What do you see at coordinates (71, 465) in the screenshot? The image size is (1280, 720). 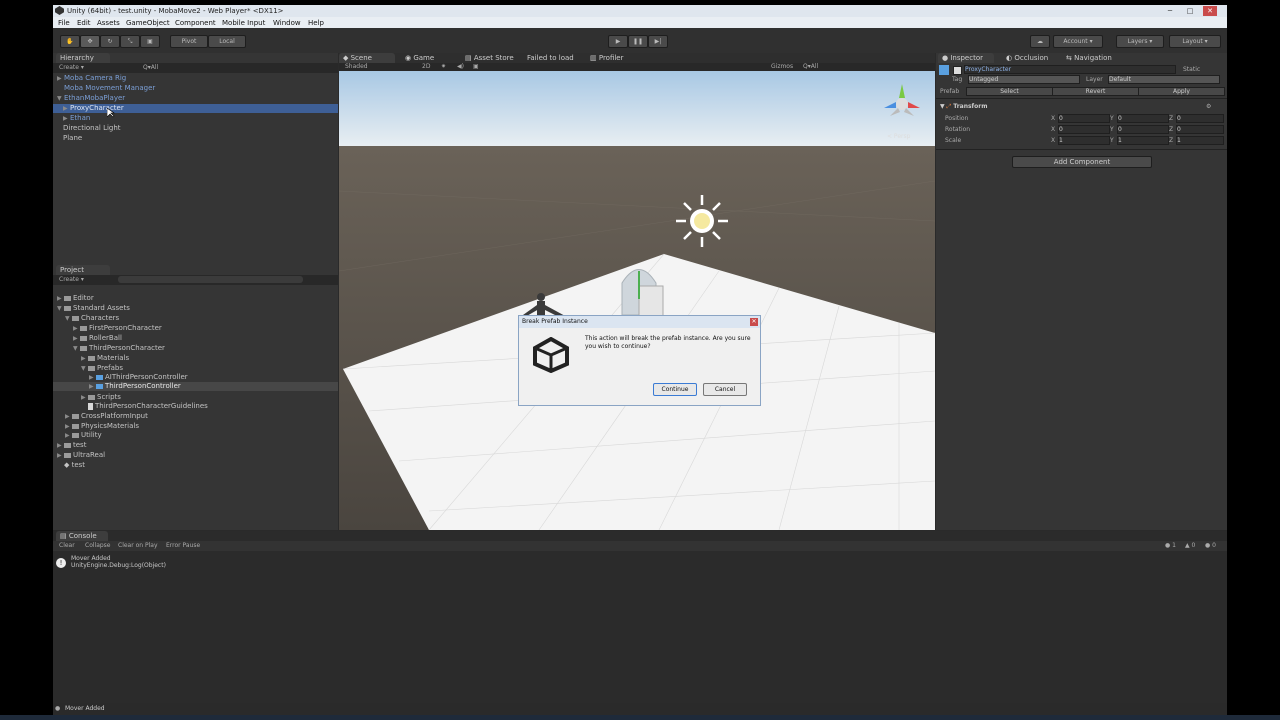 I see `project-scene-file: ◆ test` at bounding box center [71, 465].